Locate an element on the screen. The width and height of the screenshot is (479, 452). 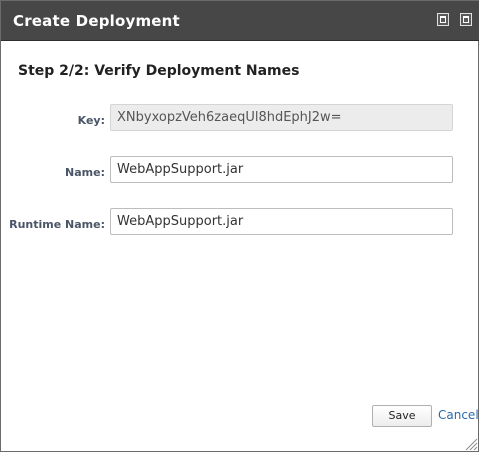
name-input: WebAppSupport.jar is located at coordinates (281, 169).